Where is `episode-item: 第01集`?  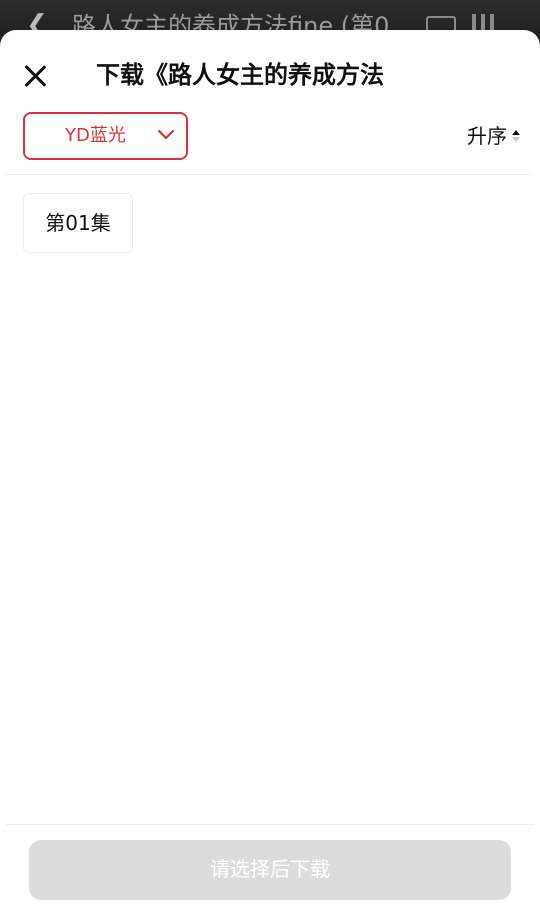 episode-item: 第01集 is located at coordinates (78, 223).